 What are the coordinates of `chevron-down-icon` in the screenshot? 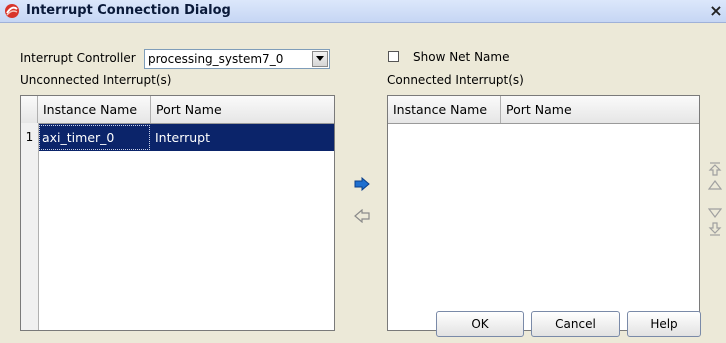 It's located at (320, 58).